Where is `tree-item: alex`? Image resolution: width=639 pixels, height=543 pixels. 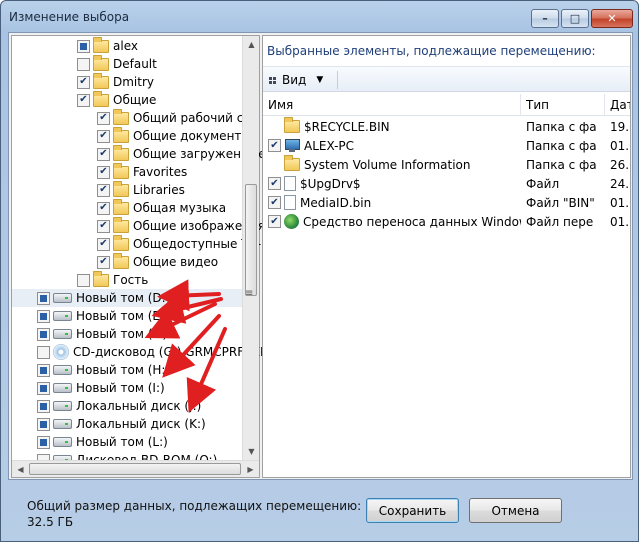
tree-item: alex is located at coordinates (127, 45).